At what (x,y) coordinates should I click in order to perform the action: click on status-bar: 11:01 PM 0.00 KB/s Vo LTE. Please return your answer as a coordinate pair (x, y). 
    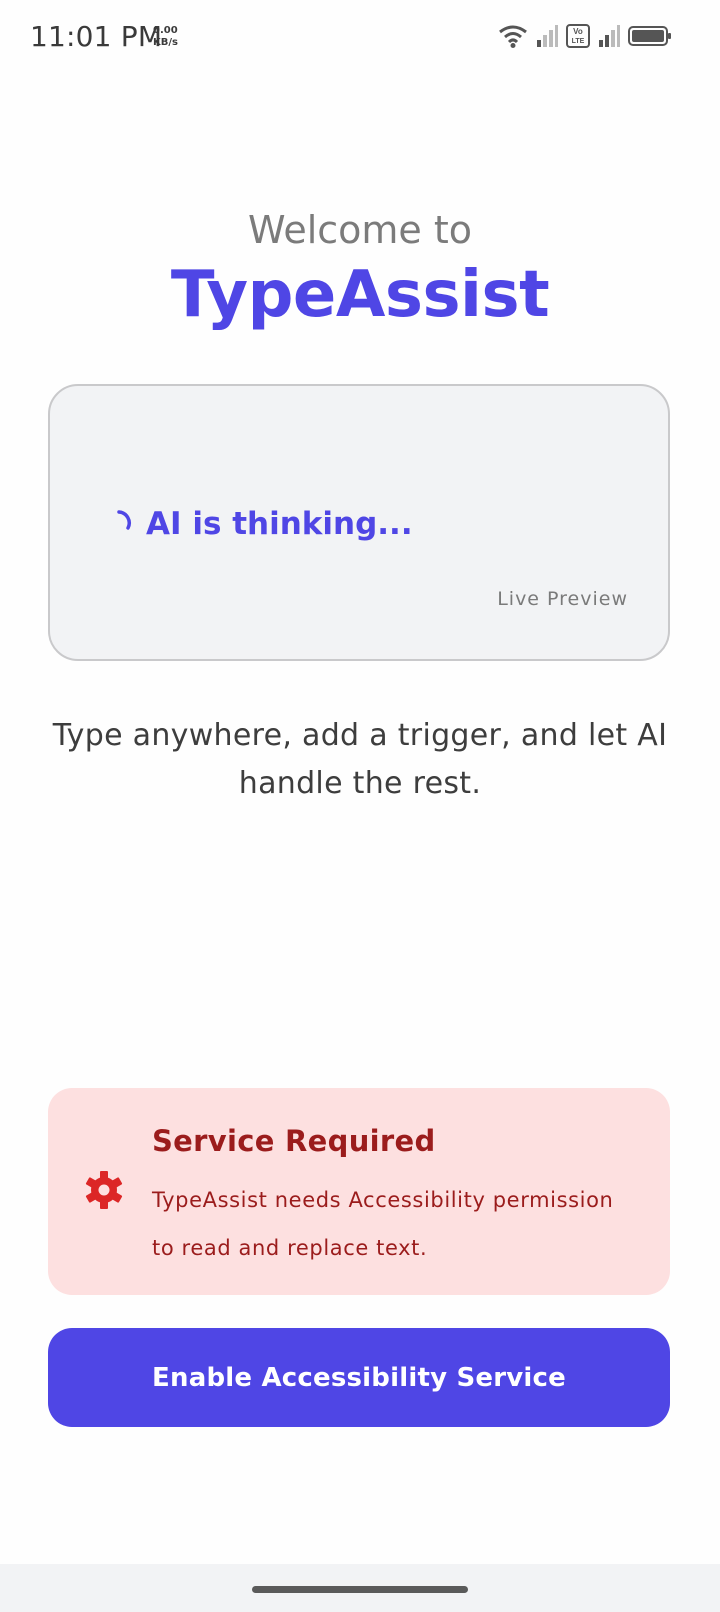
    Looking at the image, I should click on (360, 39).